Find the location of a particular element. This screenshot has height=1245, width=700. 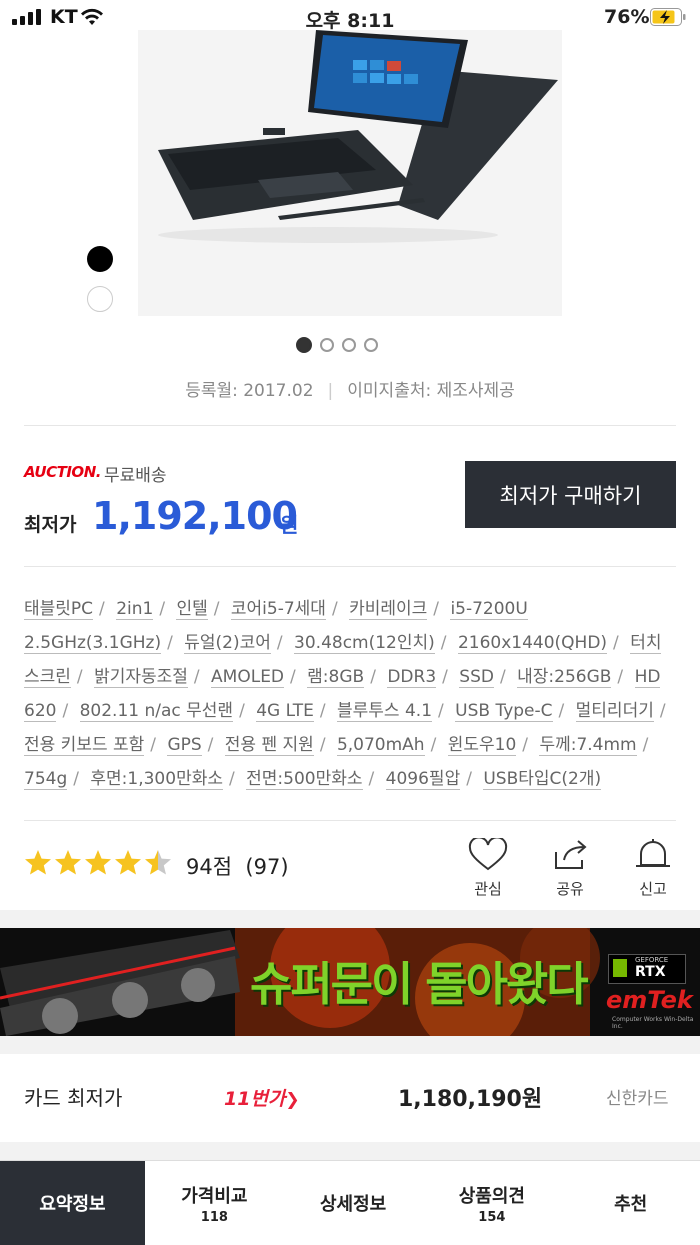

spec-tag: 윈도우10 is located at coordinates (482, 745).